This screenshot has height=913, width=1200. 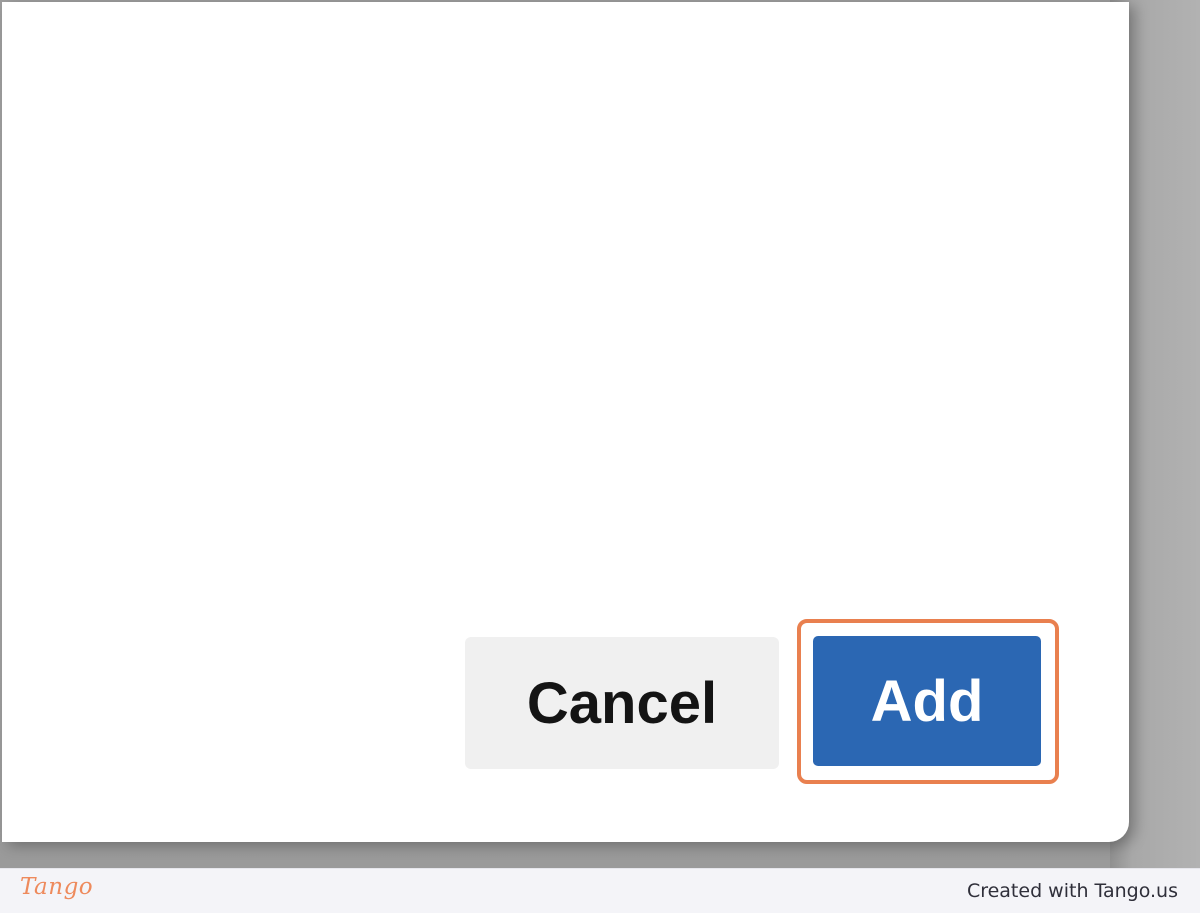 I want to click on footer-bar: Tango Created with Tango.us, so click(x=600, y=890).